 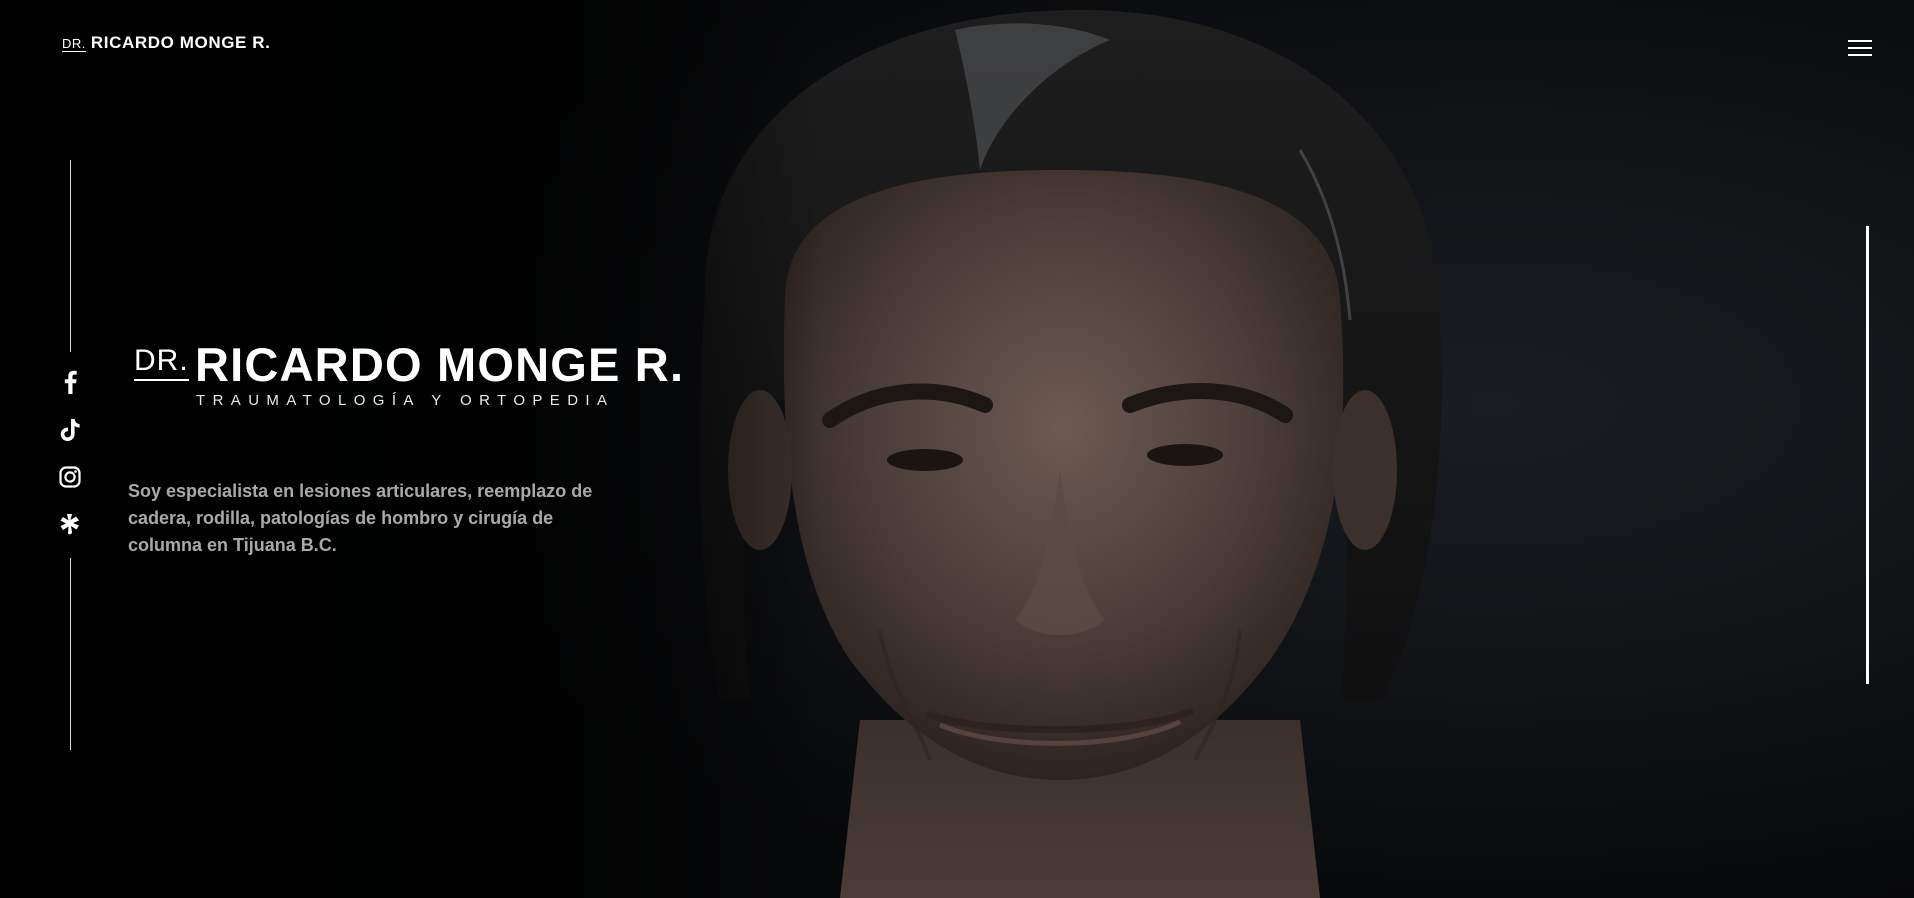 What do you see at coordinates (70, 256) in the screenshot?
I see `social-rail-top-line` at bounding box center [70, 256].